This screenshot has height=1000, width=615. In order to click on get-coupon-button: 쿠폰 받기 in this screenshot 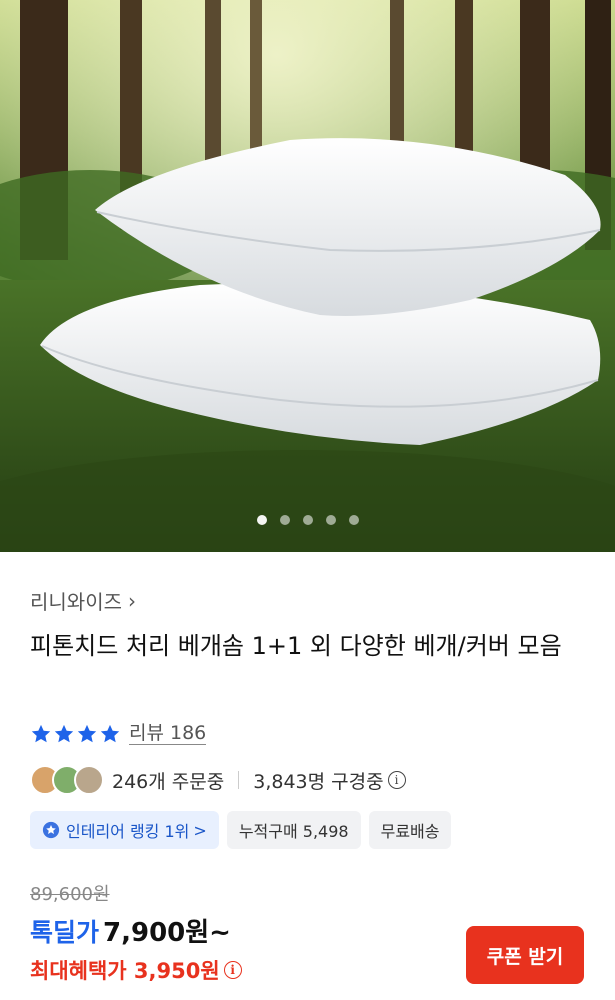, I will do `click(525, 955)`.